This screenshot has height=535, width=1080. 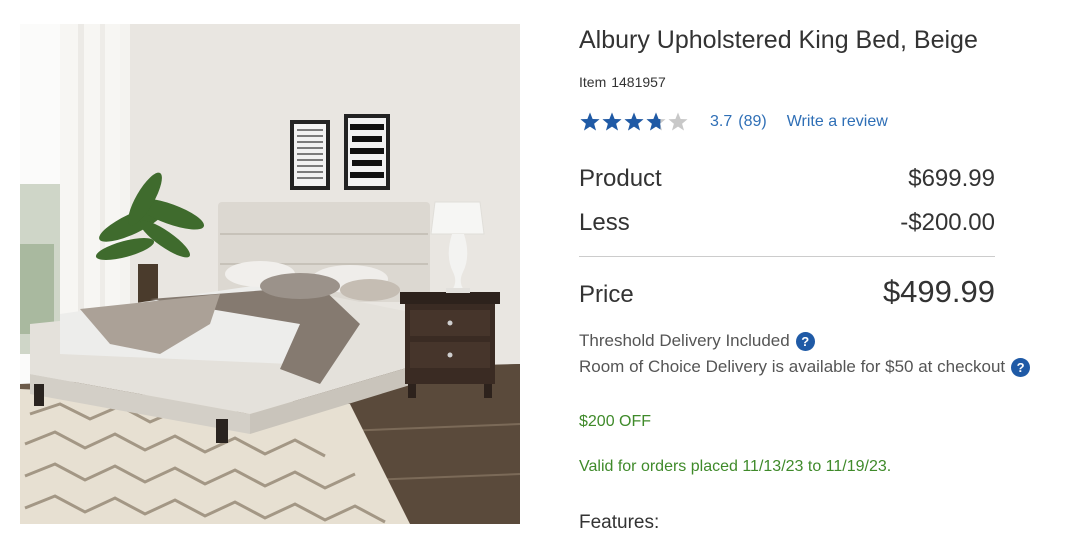 What do you see at coordinates (951, 178) in the screenshot?
I see `product-price-value: $699.99` at bounding box center [951, 178].